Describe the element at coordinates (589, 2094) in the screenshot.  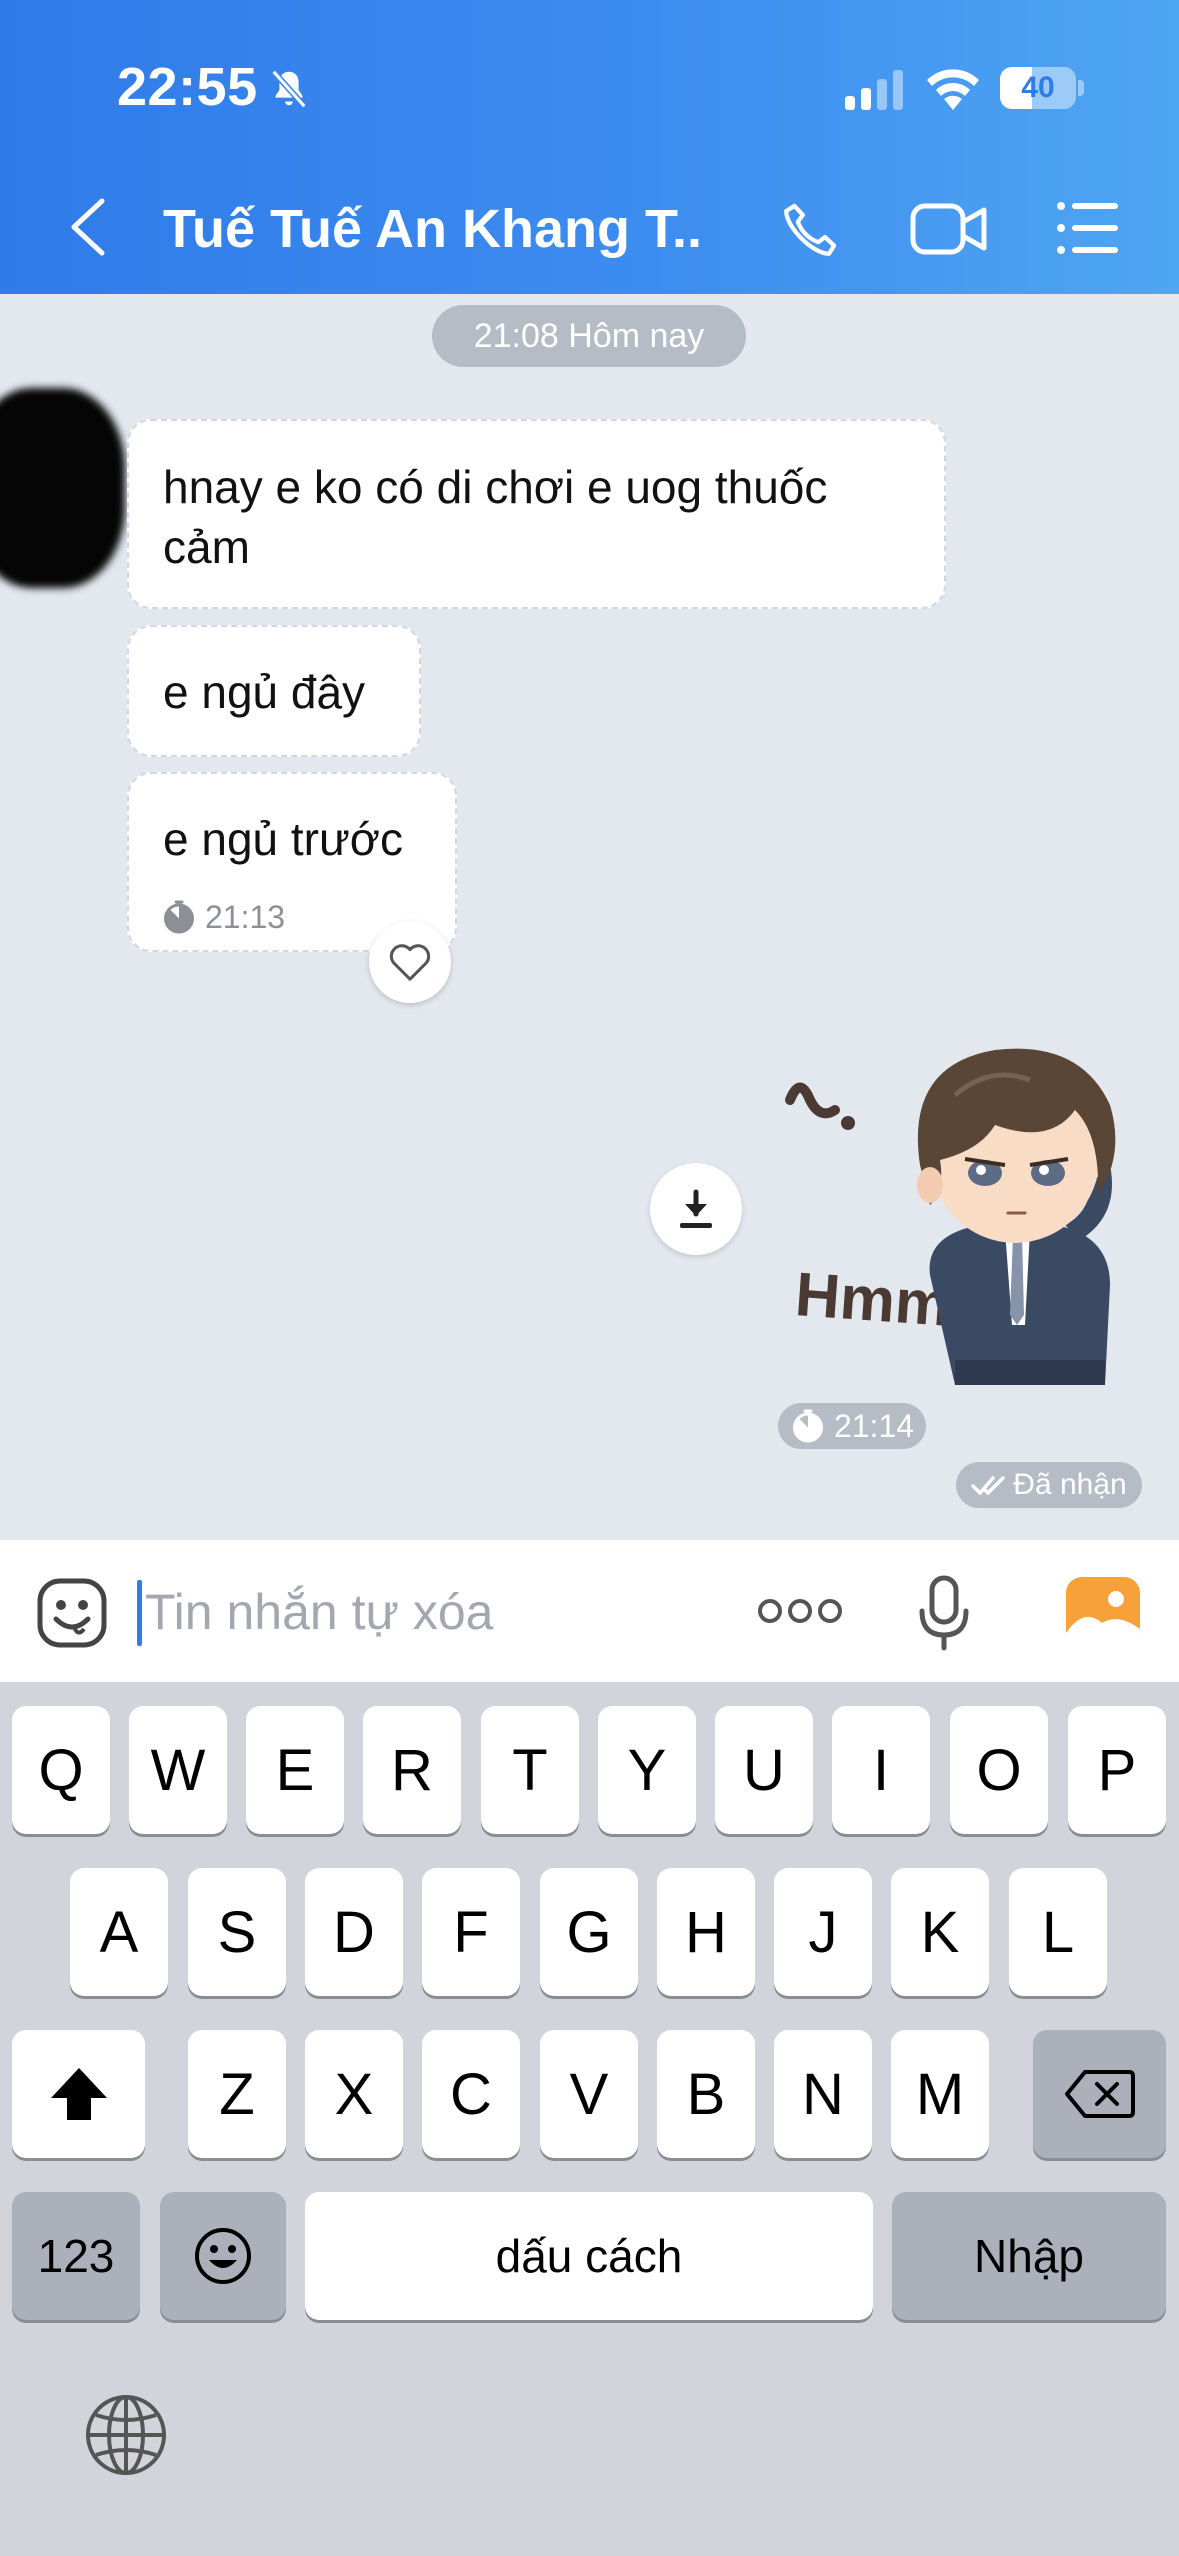
I see `key-v: V` at that location.